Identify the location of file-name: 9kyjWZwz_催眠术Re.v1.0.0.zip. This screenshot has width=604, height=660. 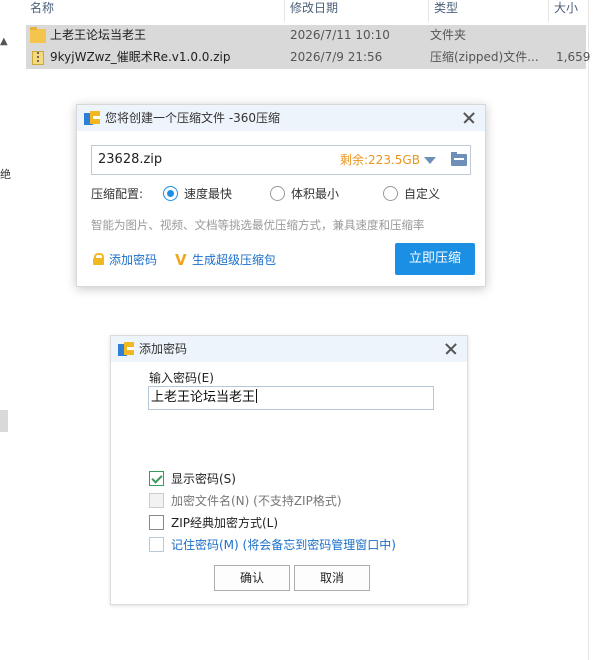
(140, 57).